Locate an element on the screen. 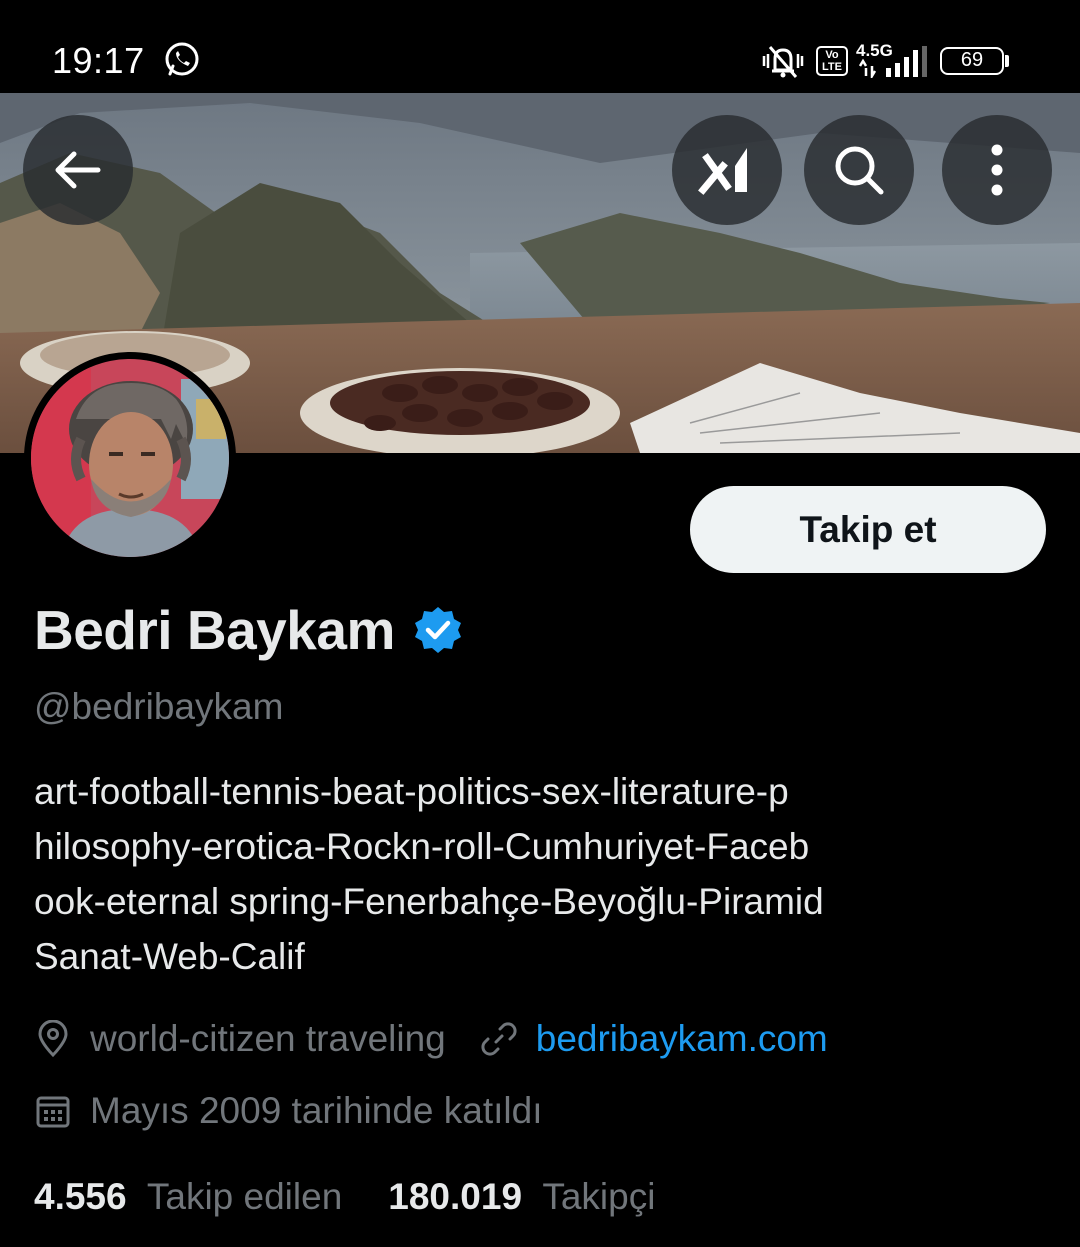 The image size is (1080, 1247). status-bar: 19:17 Vo LTE 4.5G 69 is located at coordinates (540, 46).